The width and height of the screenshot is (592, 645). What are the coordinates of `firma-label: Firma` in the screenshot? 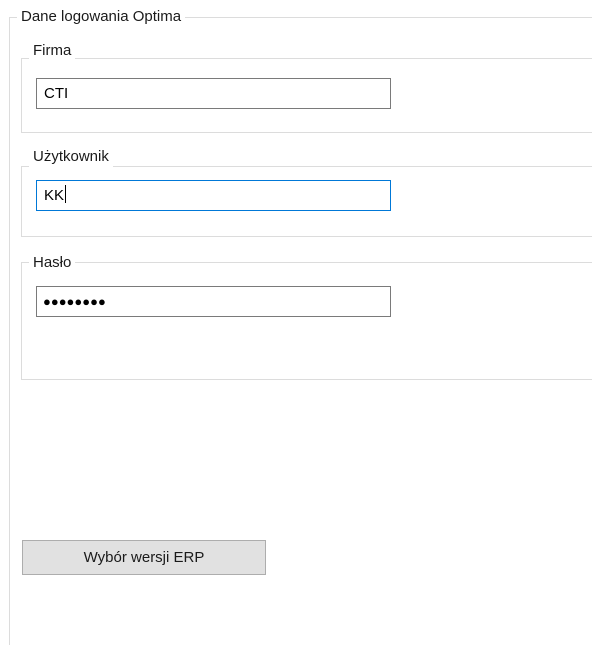 It's located at (52, 51).